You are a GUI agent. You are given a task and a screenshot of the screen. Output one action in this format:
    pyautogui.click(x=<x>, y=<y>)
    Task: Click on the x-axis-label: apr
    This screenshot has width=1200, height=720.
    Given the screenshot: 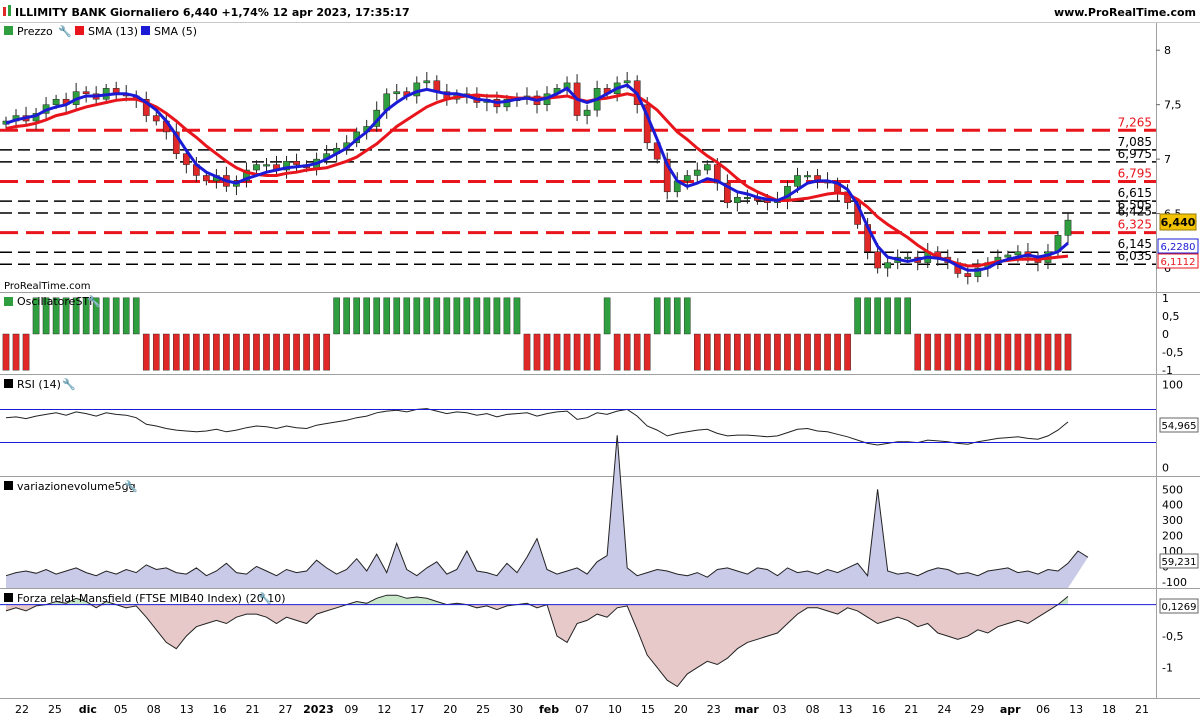 What is the action you would take?
    pyautogui.click(x=1010, y=709)
    